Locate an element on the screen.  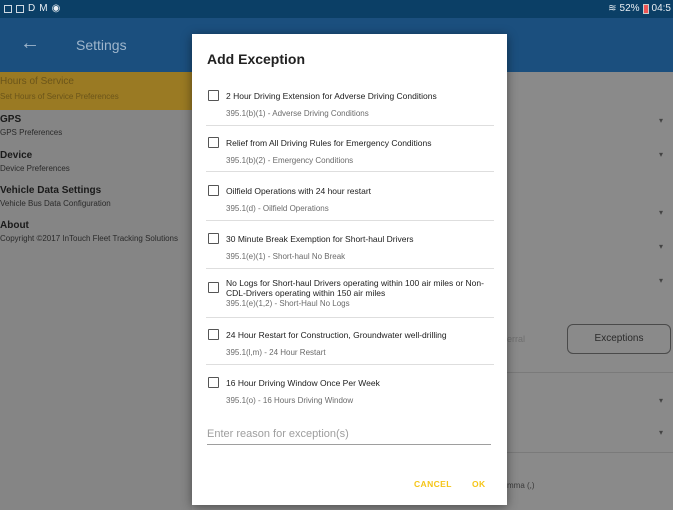
wifi-icon: ◉ is located at coordinates (56, 8).